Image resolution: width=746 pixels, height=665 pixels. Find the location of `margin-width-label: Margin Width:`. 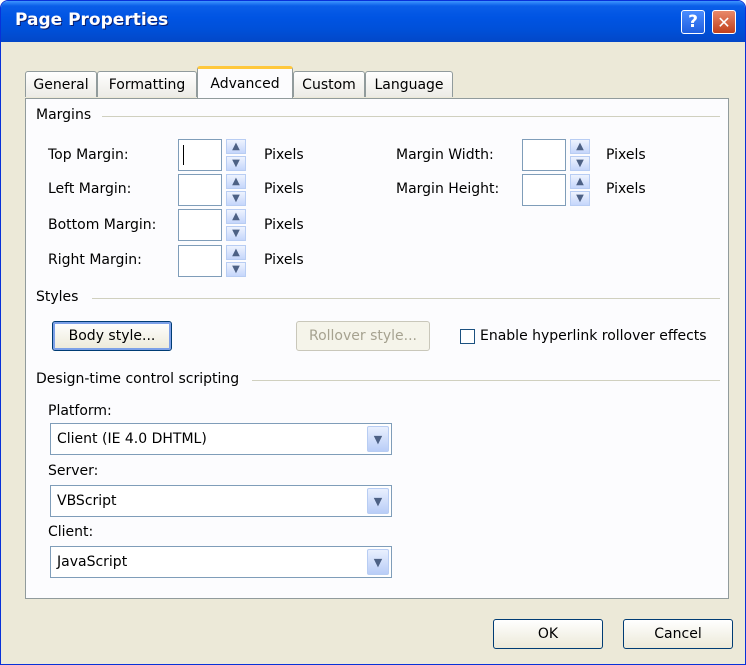

margin-width-label: Margin Width: is located at coordinates (445, 155).